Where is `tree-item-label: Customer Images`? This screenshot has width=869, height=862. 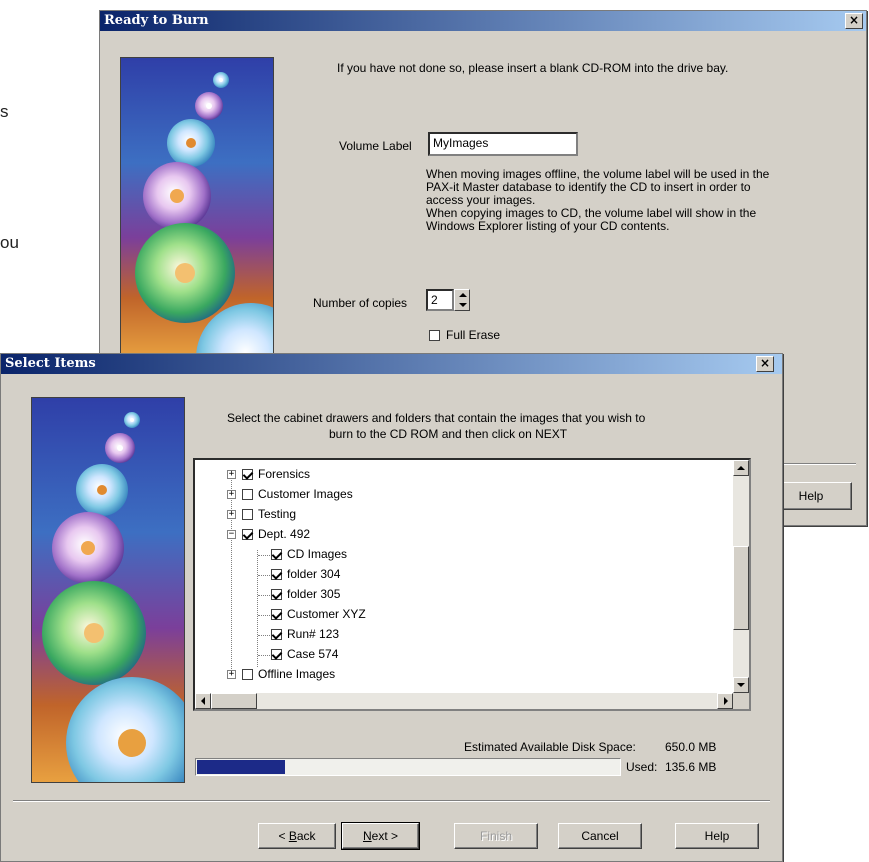
tree-item-label: Customer Images is located at coordinates (305, 494).